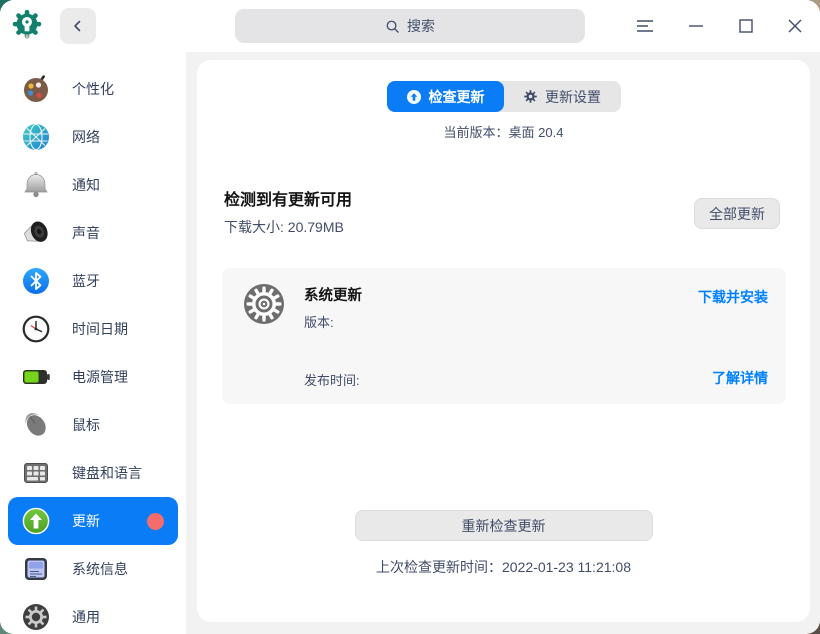 Image resolution: width=820 pixels, height=634 pixels. I want to click on titlebar: 搜索, so click(410, 26).